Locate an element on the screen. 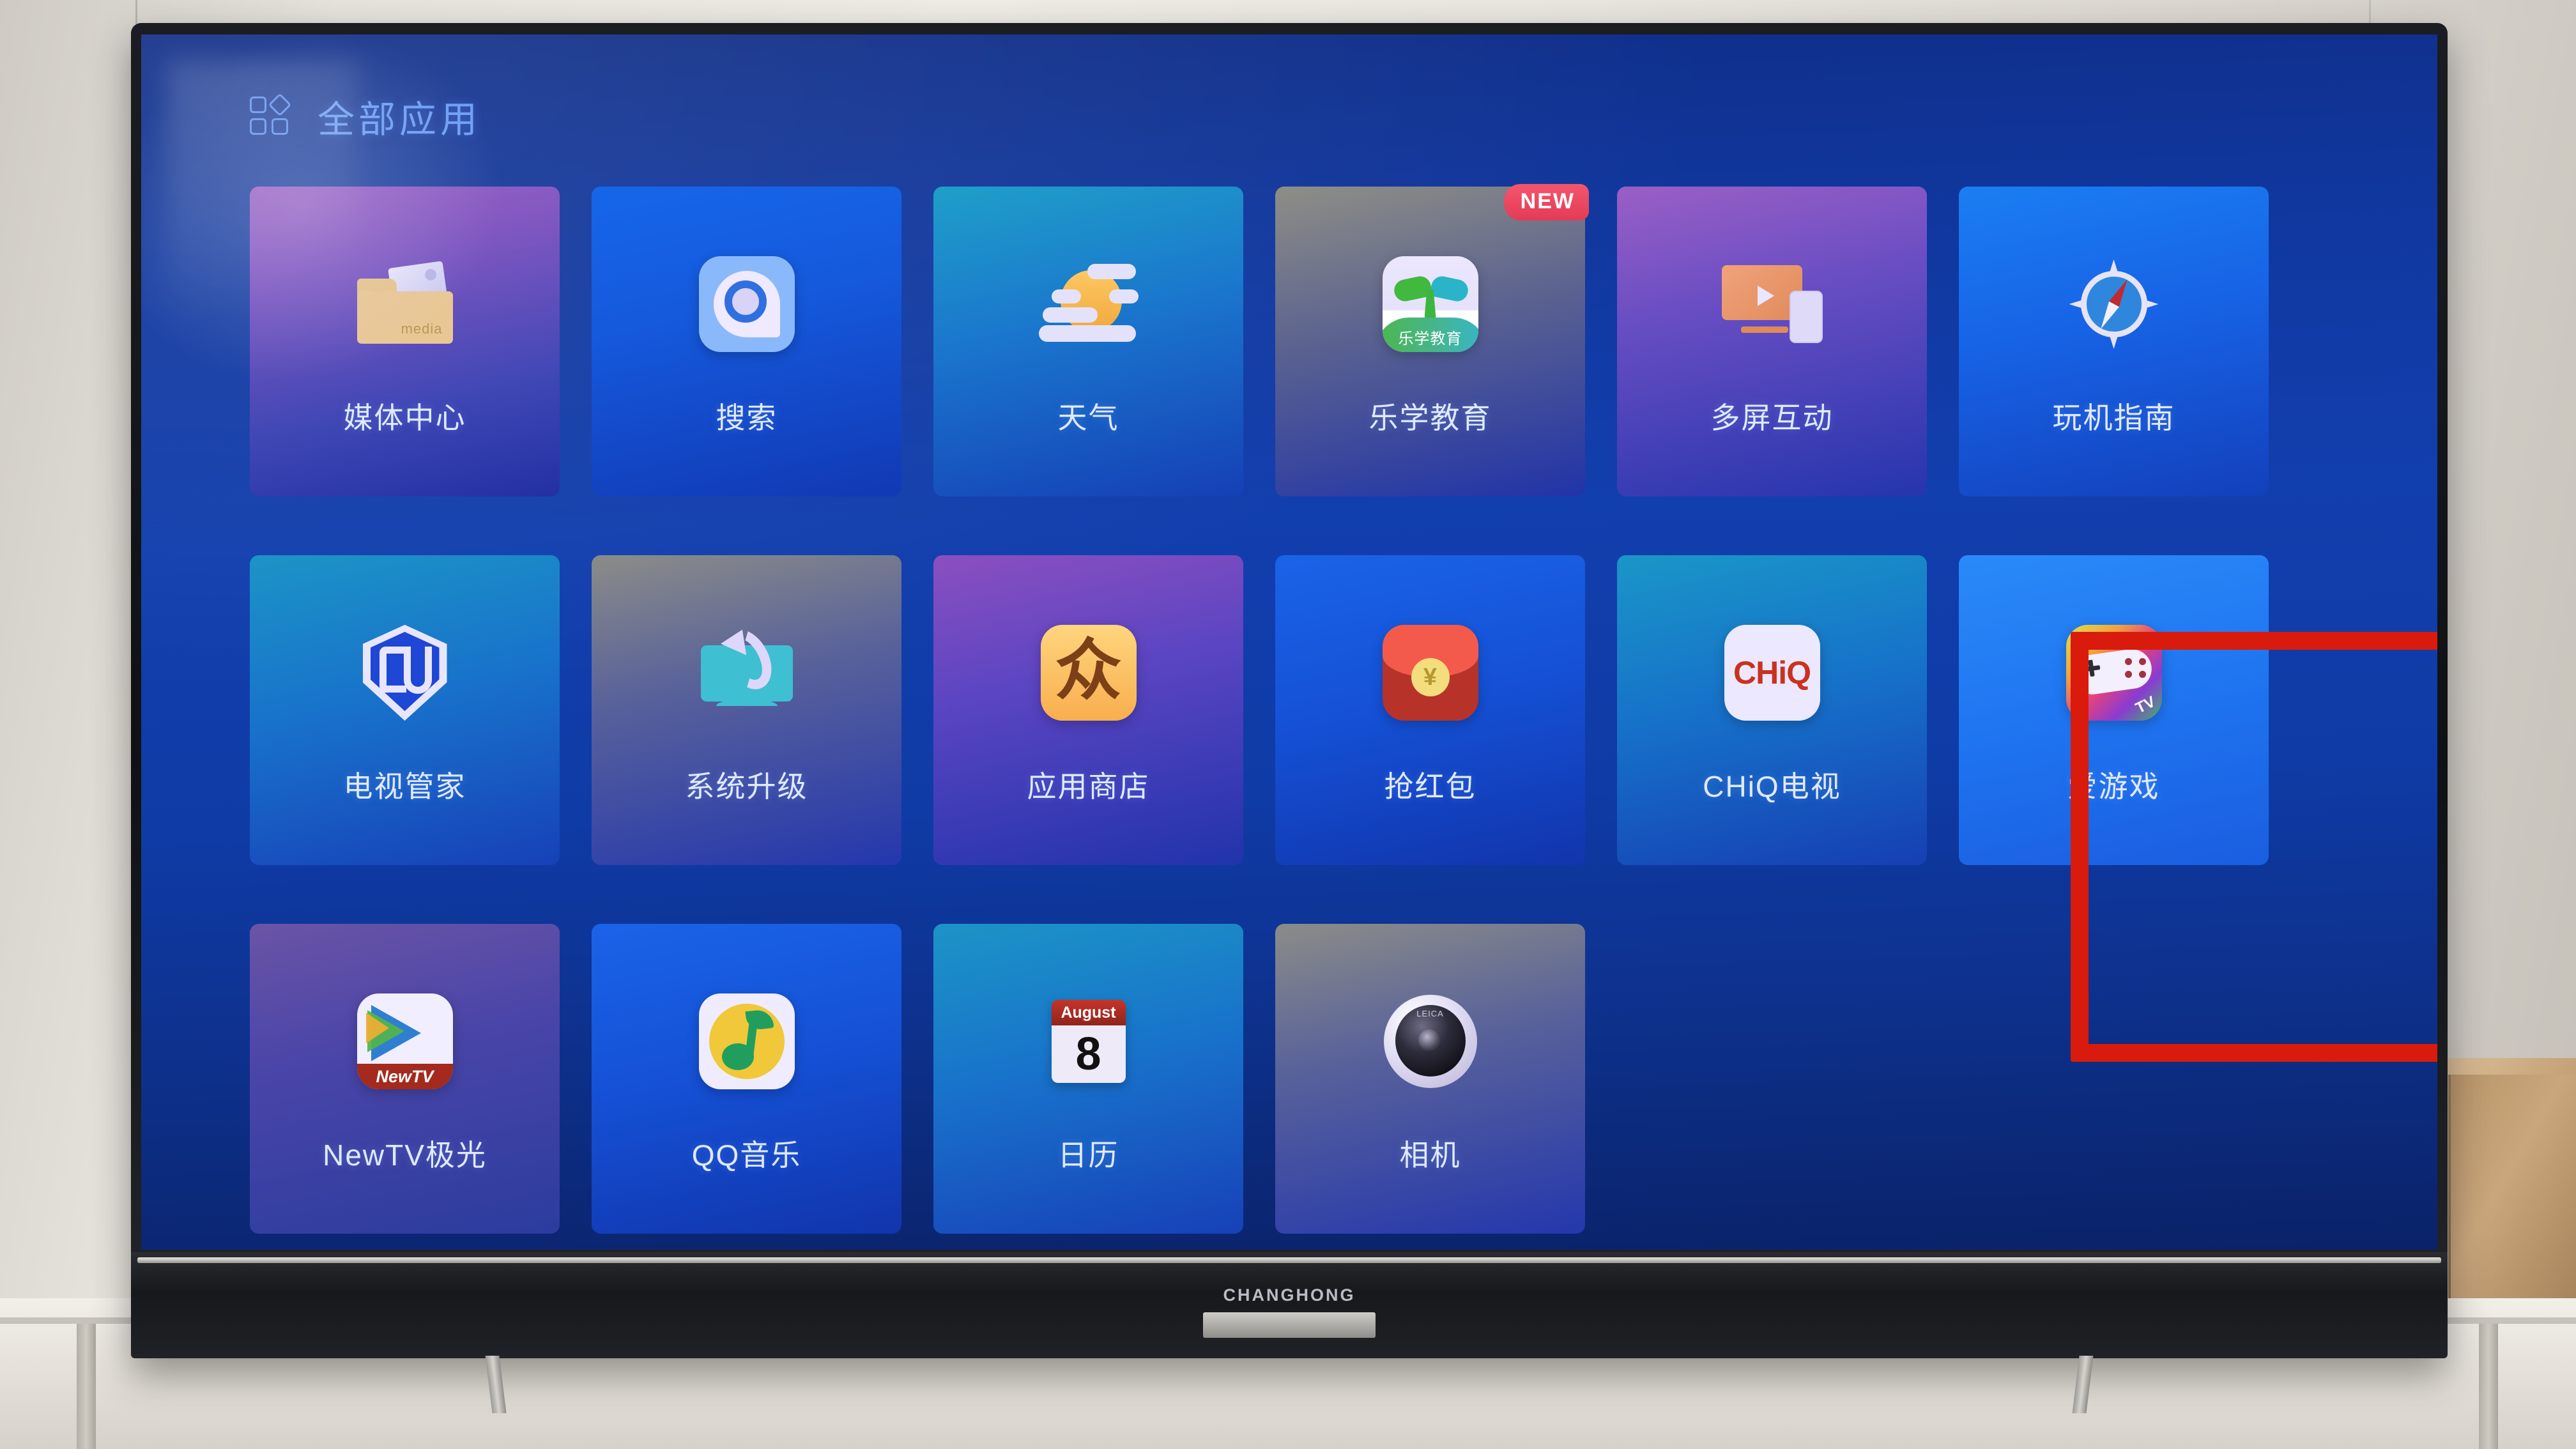 This screenshot has width=2576, height=1449. app-tile-user-guide: 玩机指南 is located at coordinates (2114, 341).